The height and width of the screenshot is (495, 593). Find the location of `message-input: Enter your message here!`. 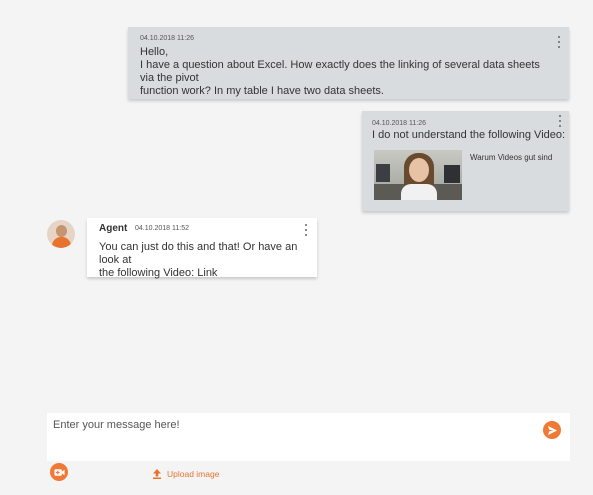

message-input: Enter your message here! is located at coordinates (308, 437).